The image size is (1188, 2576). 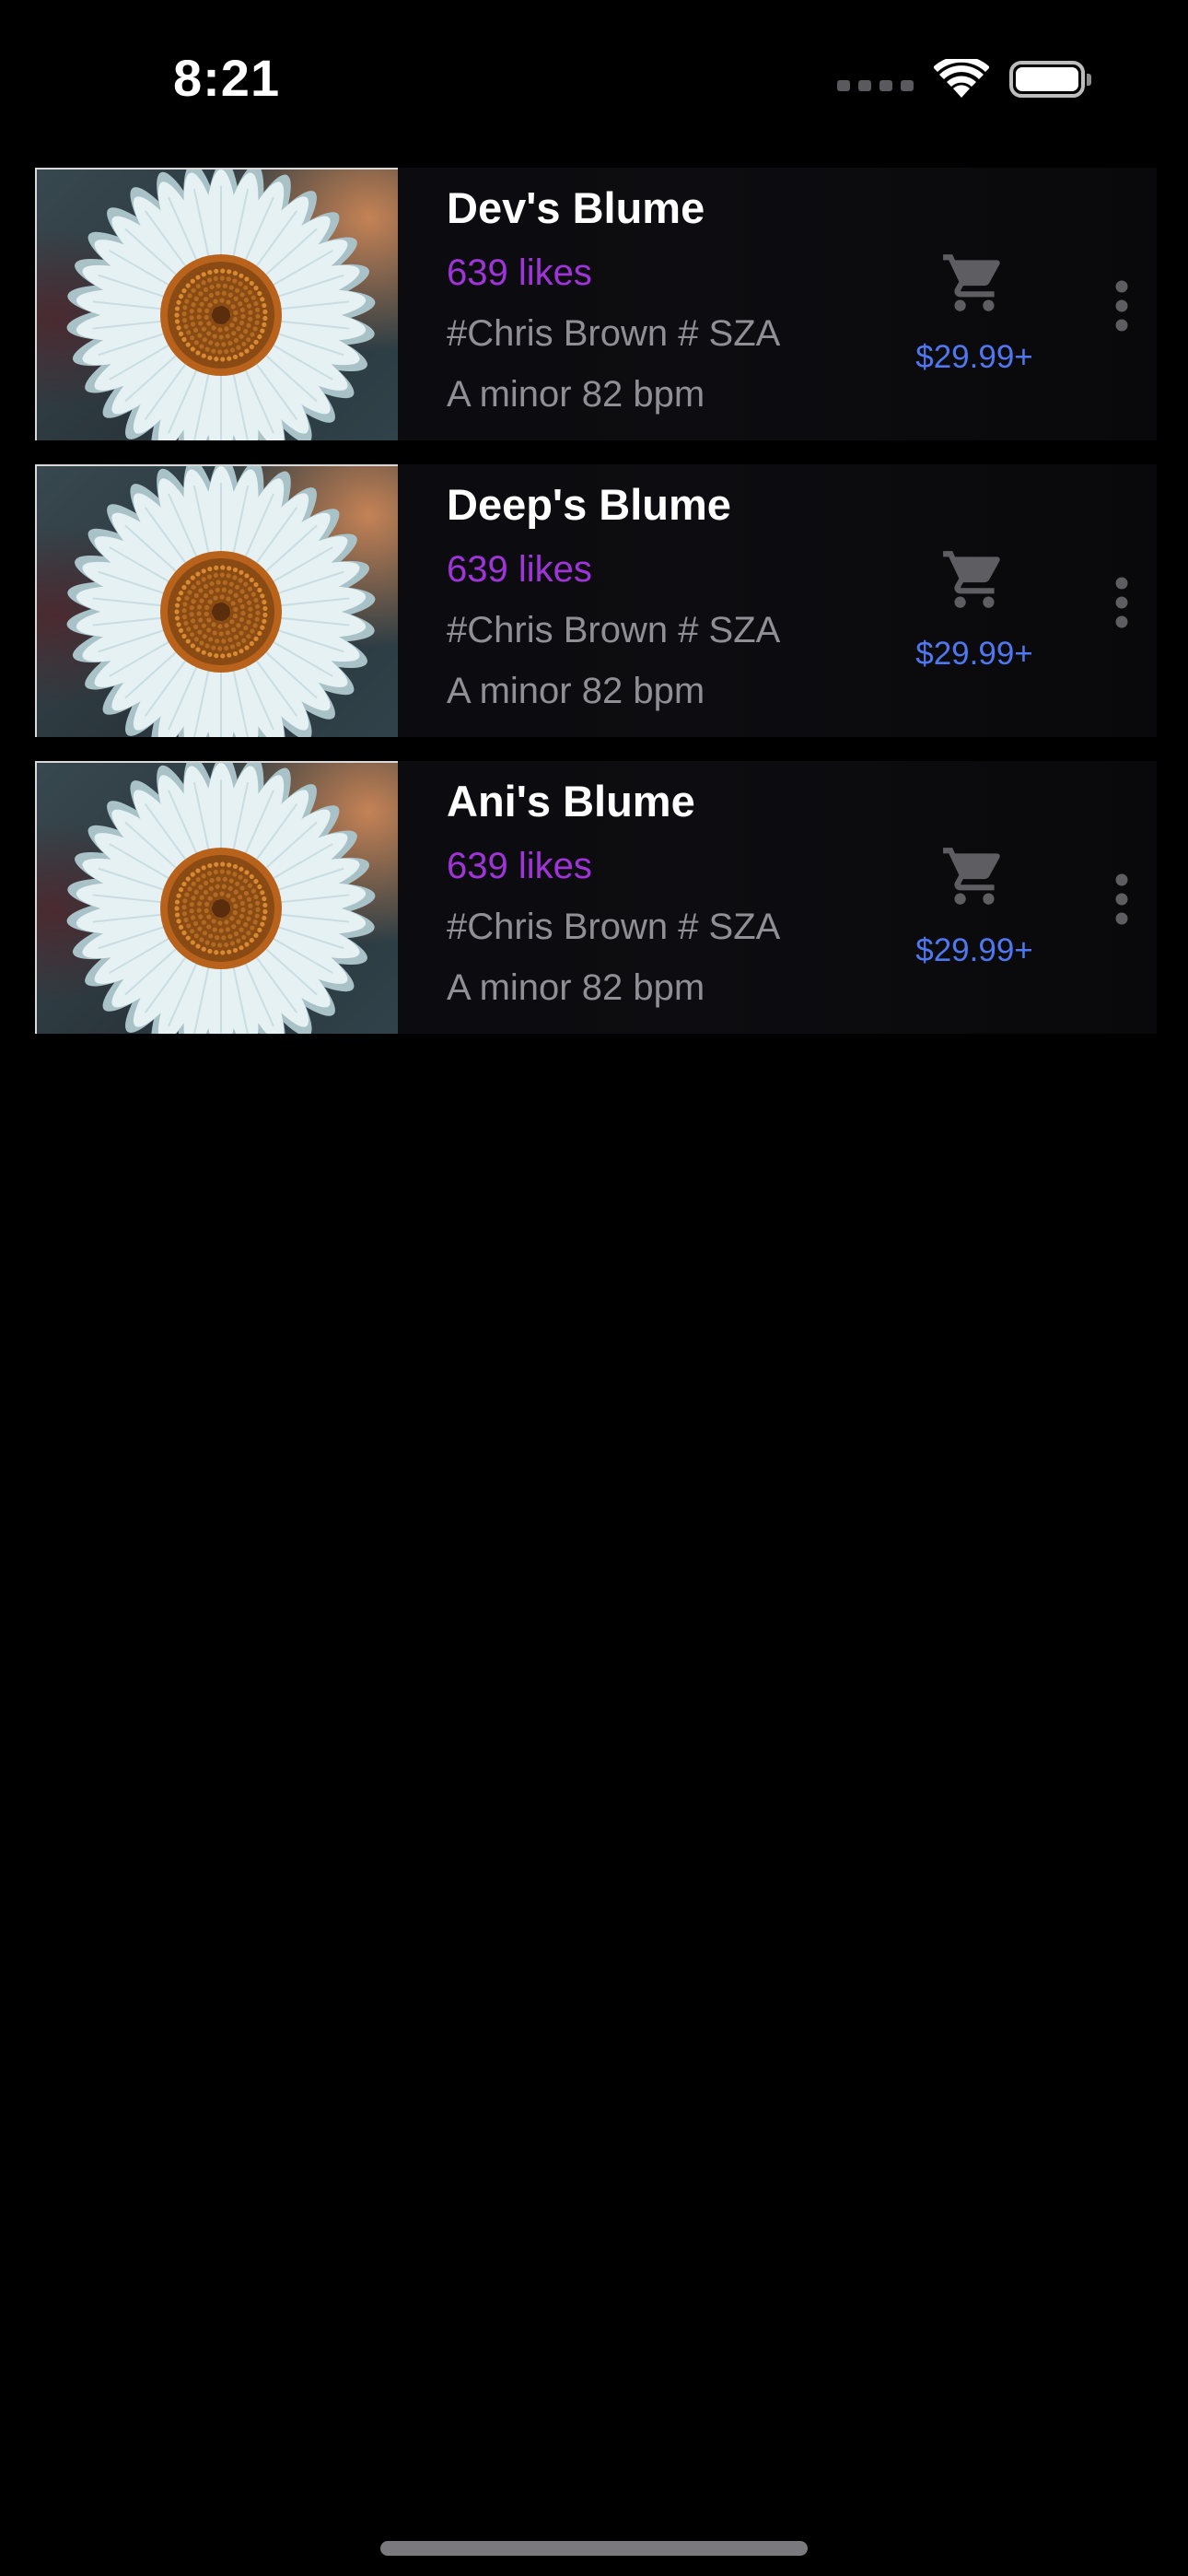 What do you see at coordinates (1050, 79) in the screenshot?
I see `battery-icon` at bounding box center [1050, 79].